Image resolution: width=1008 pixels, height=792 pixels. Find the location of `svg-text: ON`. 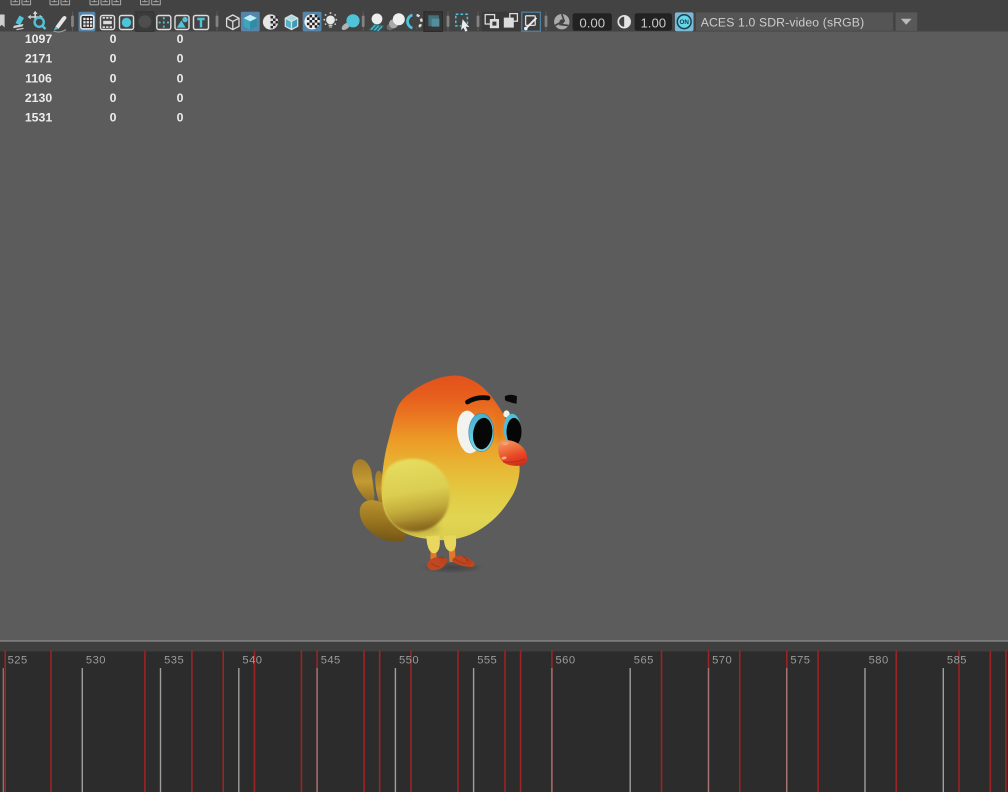

svg-text: ON is located at coordinates (684, 22).